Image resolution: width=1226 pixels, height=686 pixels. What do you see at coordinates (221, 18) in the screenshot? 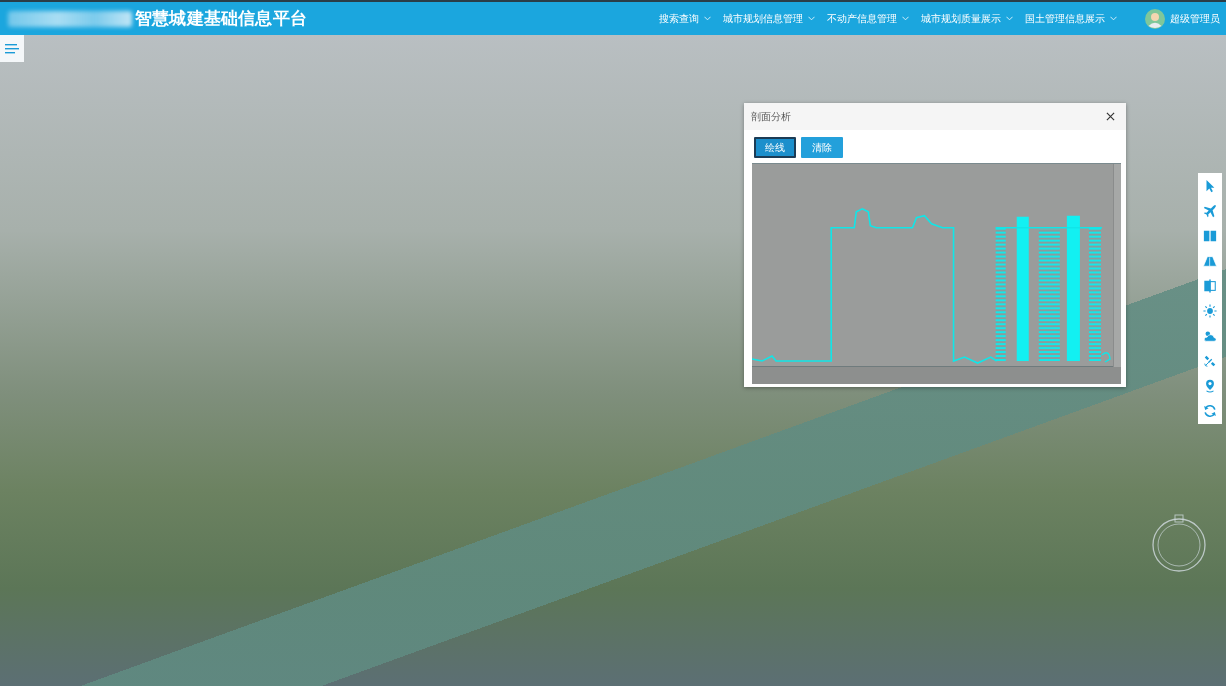
I see `app-title: 智慧城建基础信息平台` at bounding box center [221, 18].